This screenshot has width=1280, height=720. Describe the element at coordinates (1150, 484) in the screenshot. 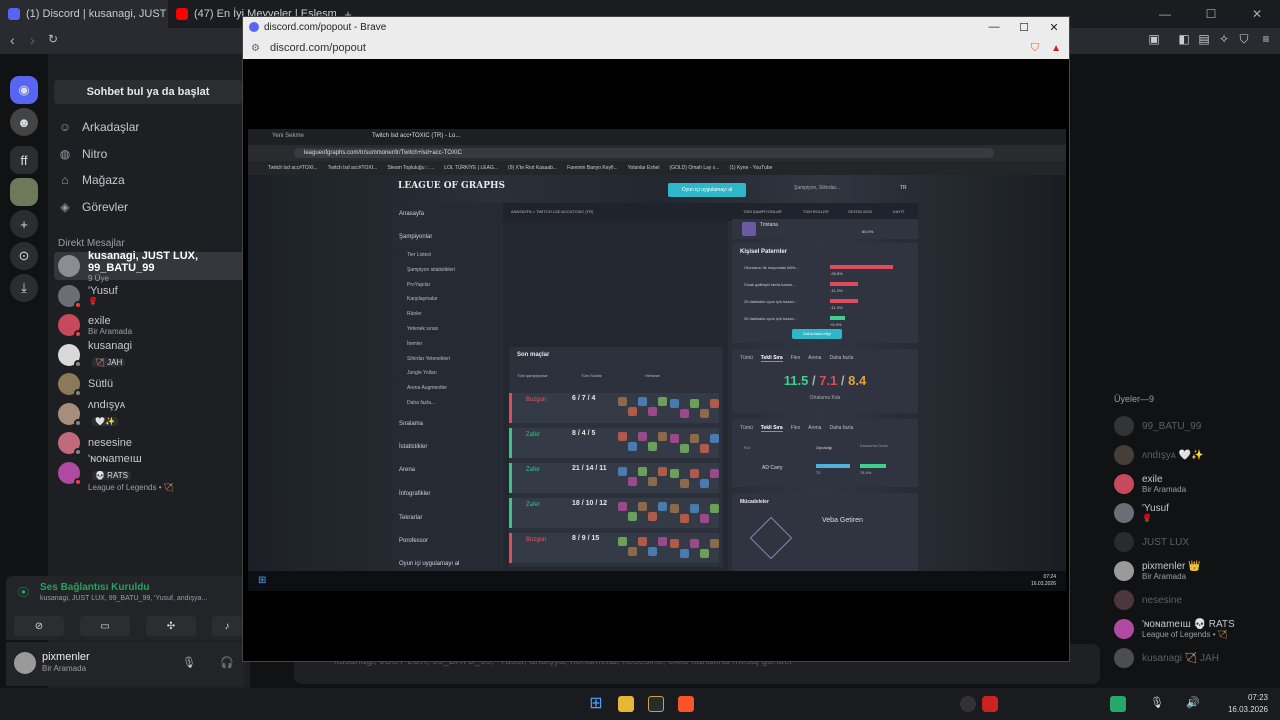

I see `member-item: exile Bir Aramada` at that location.